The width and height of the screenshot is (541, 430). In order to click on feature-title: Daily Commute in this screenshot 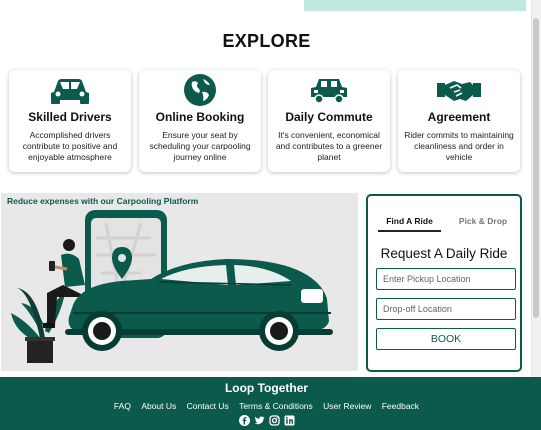, I will do `click(329, 117)`.